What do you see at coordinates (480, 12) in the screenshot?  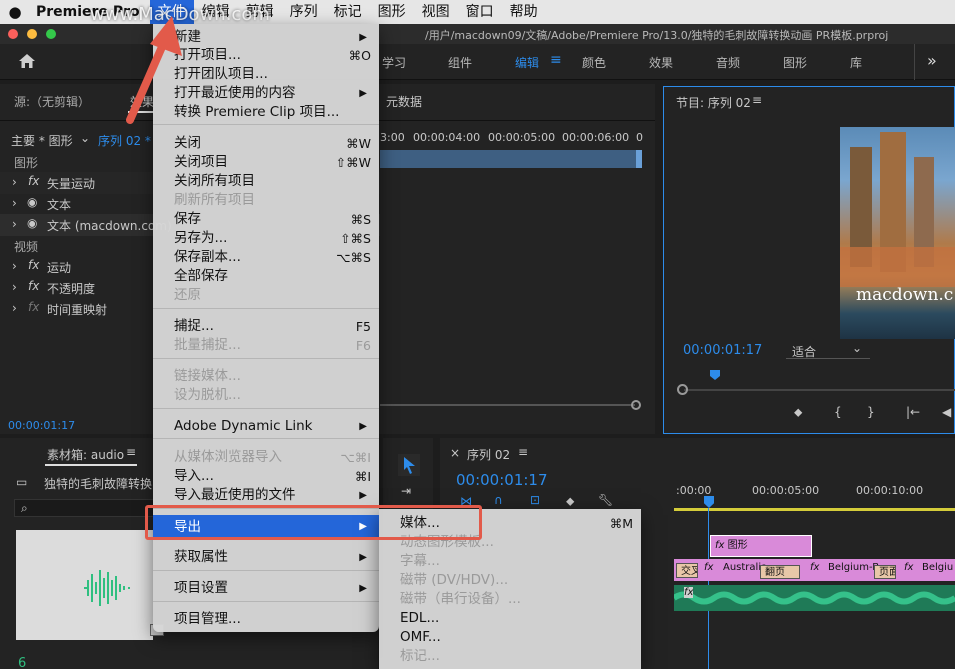 I see `menu-window: 窗口` at bounding box center [480, 12].